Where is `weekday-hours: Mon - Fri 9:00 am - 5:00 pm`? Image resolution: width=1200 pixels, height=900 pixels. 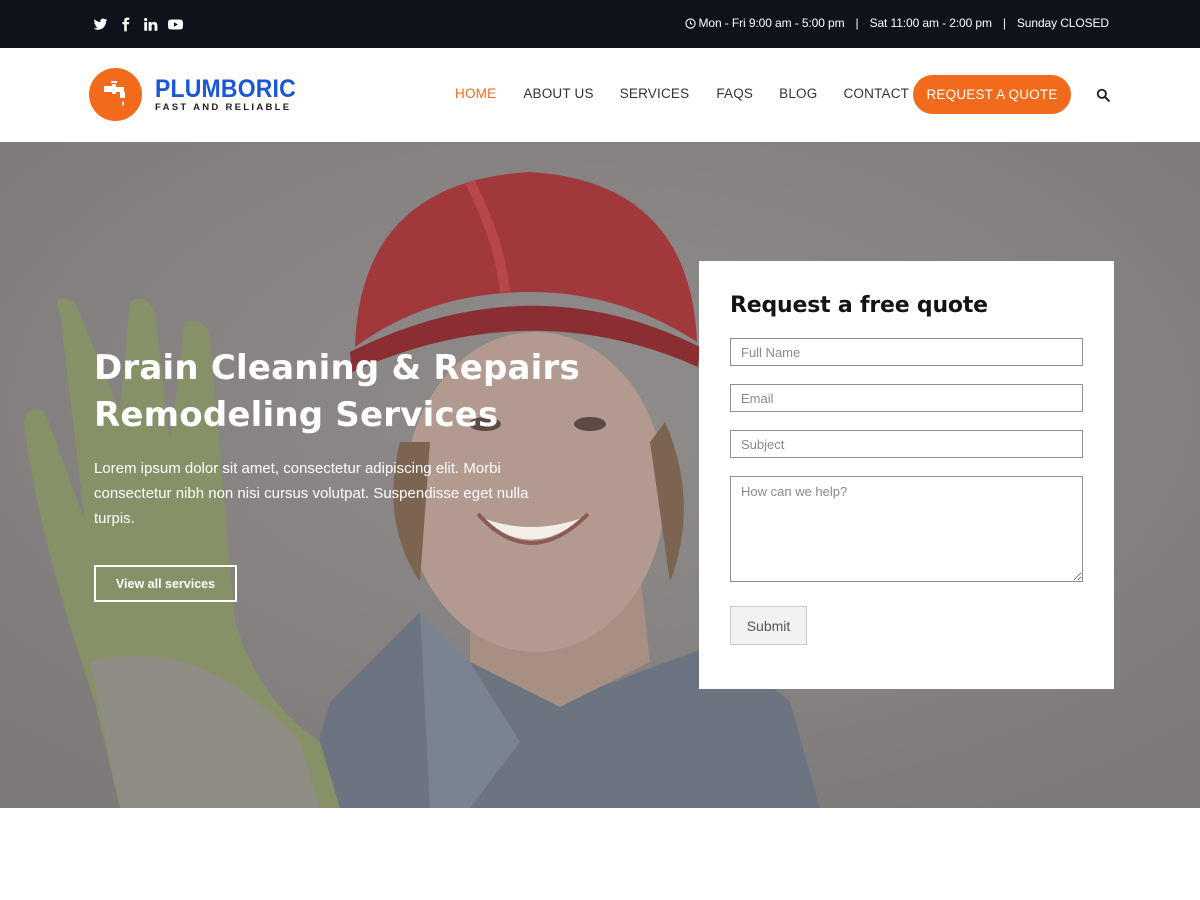 weekday-hours: Mon - Fri 9:00 am - 5:00 pm is located at coordinates (771, 23).